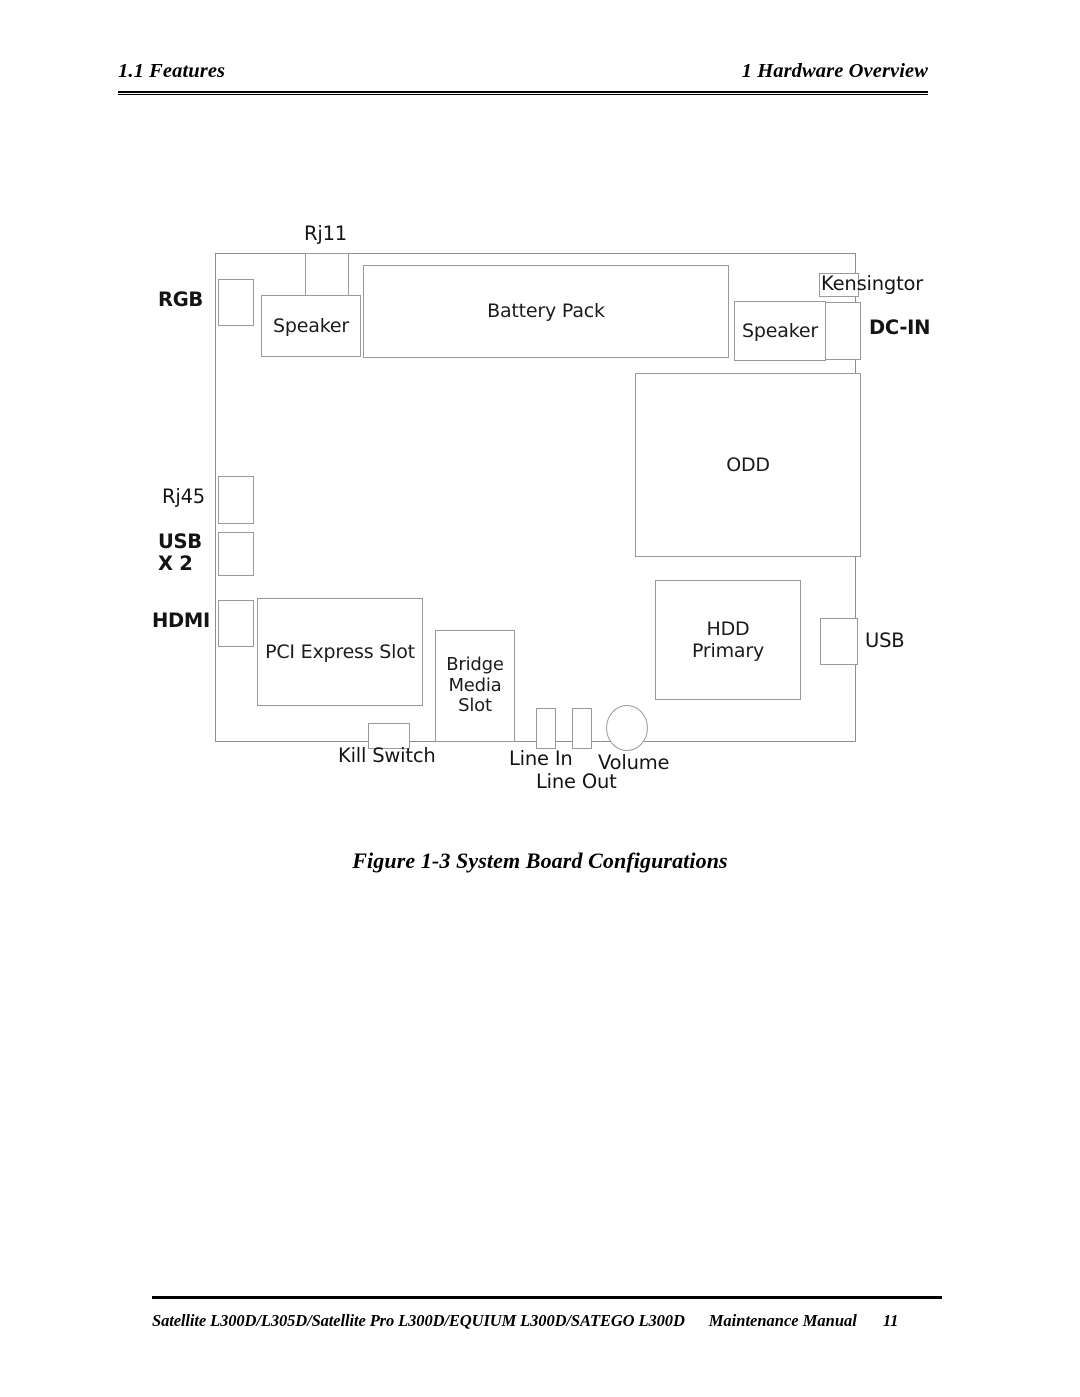  Describe the element at coordinates (546, 728) in the screenshot. I see `line-in-jack-box` at that location.